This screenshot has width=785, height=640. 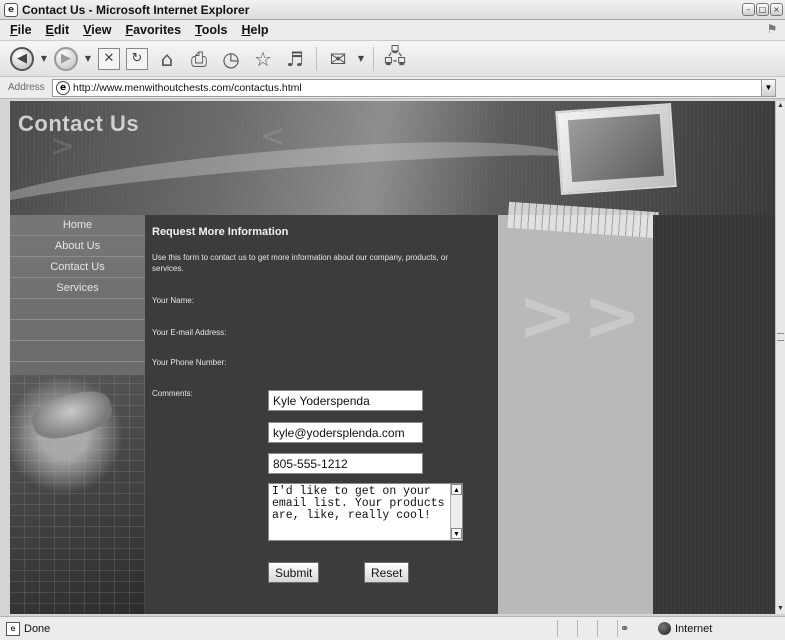 What do you see at coordinates (291, 172) in the screenshot?
I see `banner-swoosh` at bounding box center [291, 172].